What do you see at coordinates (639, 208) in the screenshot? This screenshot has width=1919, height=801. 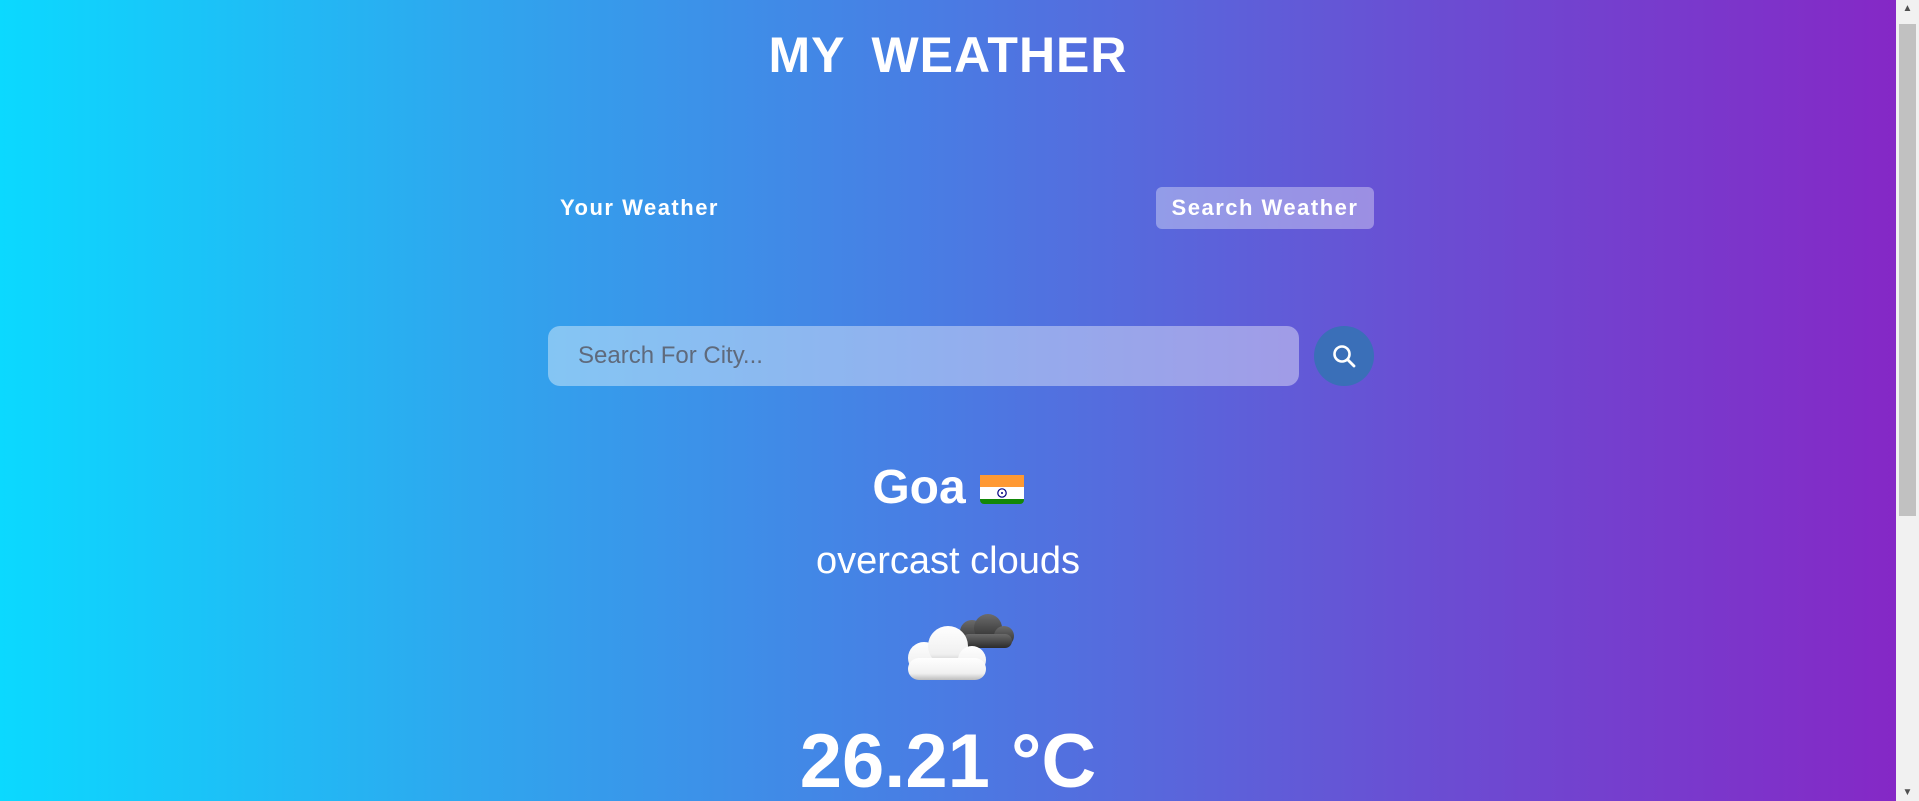 I see `tab-your-weather: Your Weather` at bounding box center [639, 208].